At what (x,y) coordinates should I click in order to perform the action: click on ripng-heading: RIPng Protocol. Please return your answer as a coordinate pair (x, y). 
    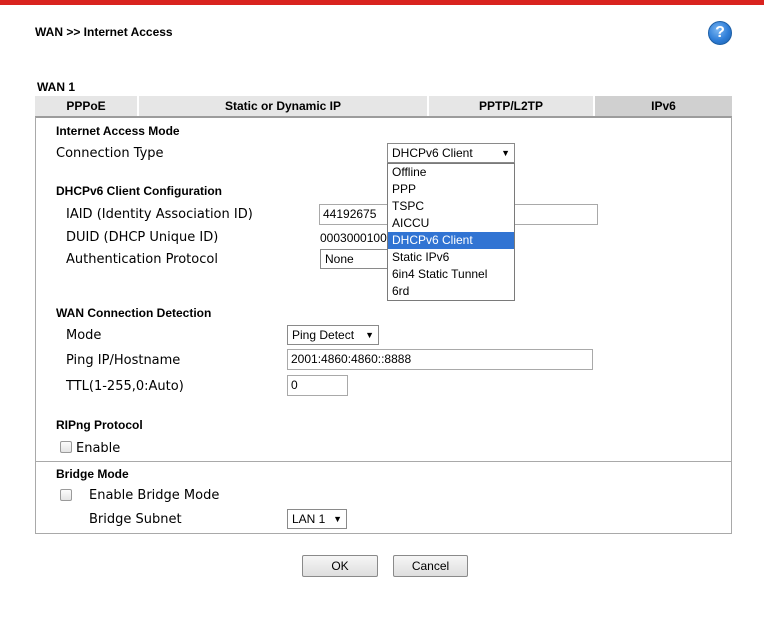
    Looking at the image, I should click on (99, 425).